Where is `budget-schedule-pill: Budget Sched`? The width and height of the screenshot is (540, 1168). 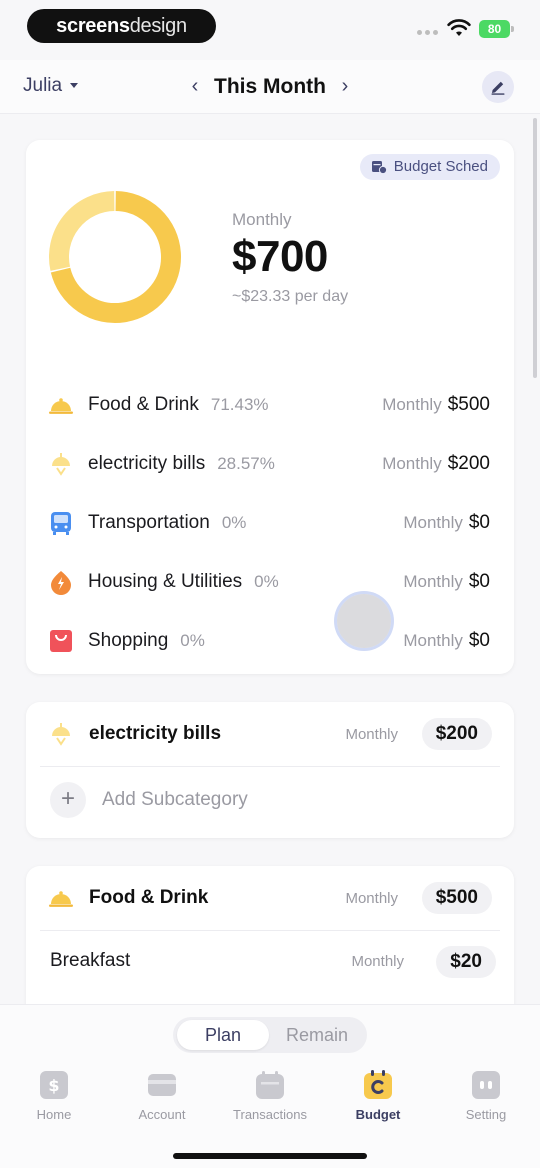
budget-schedule-pill: Budget Sched is located at coordinates (429, 167).